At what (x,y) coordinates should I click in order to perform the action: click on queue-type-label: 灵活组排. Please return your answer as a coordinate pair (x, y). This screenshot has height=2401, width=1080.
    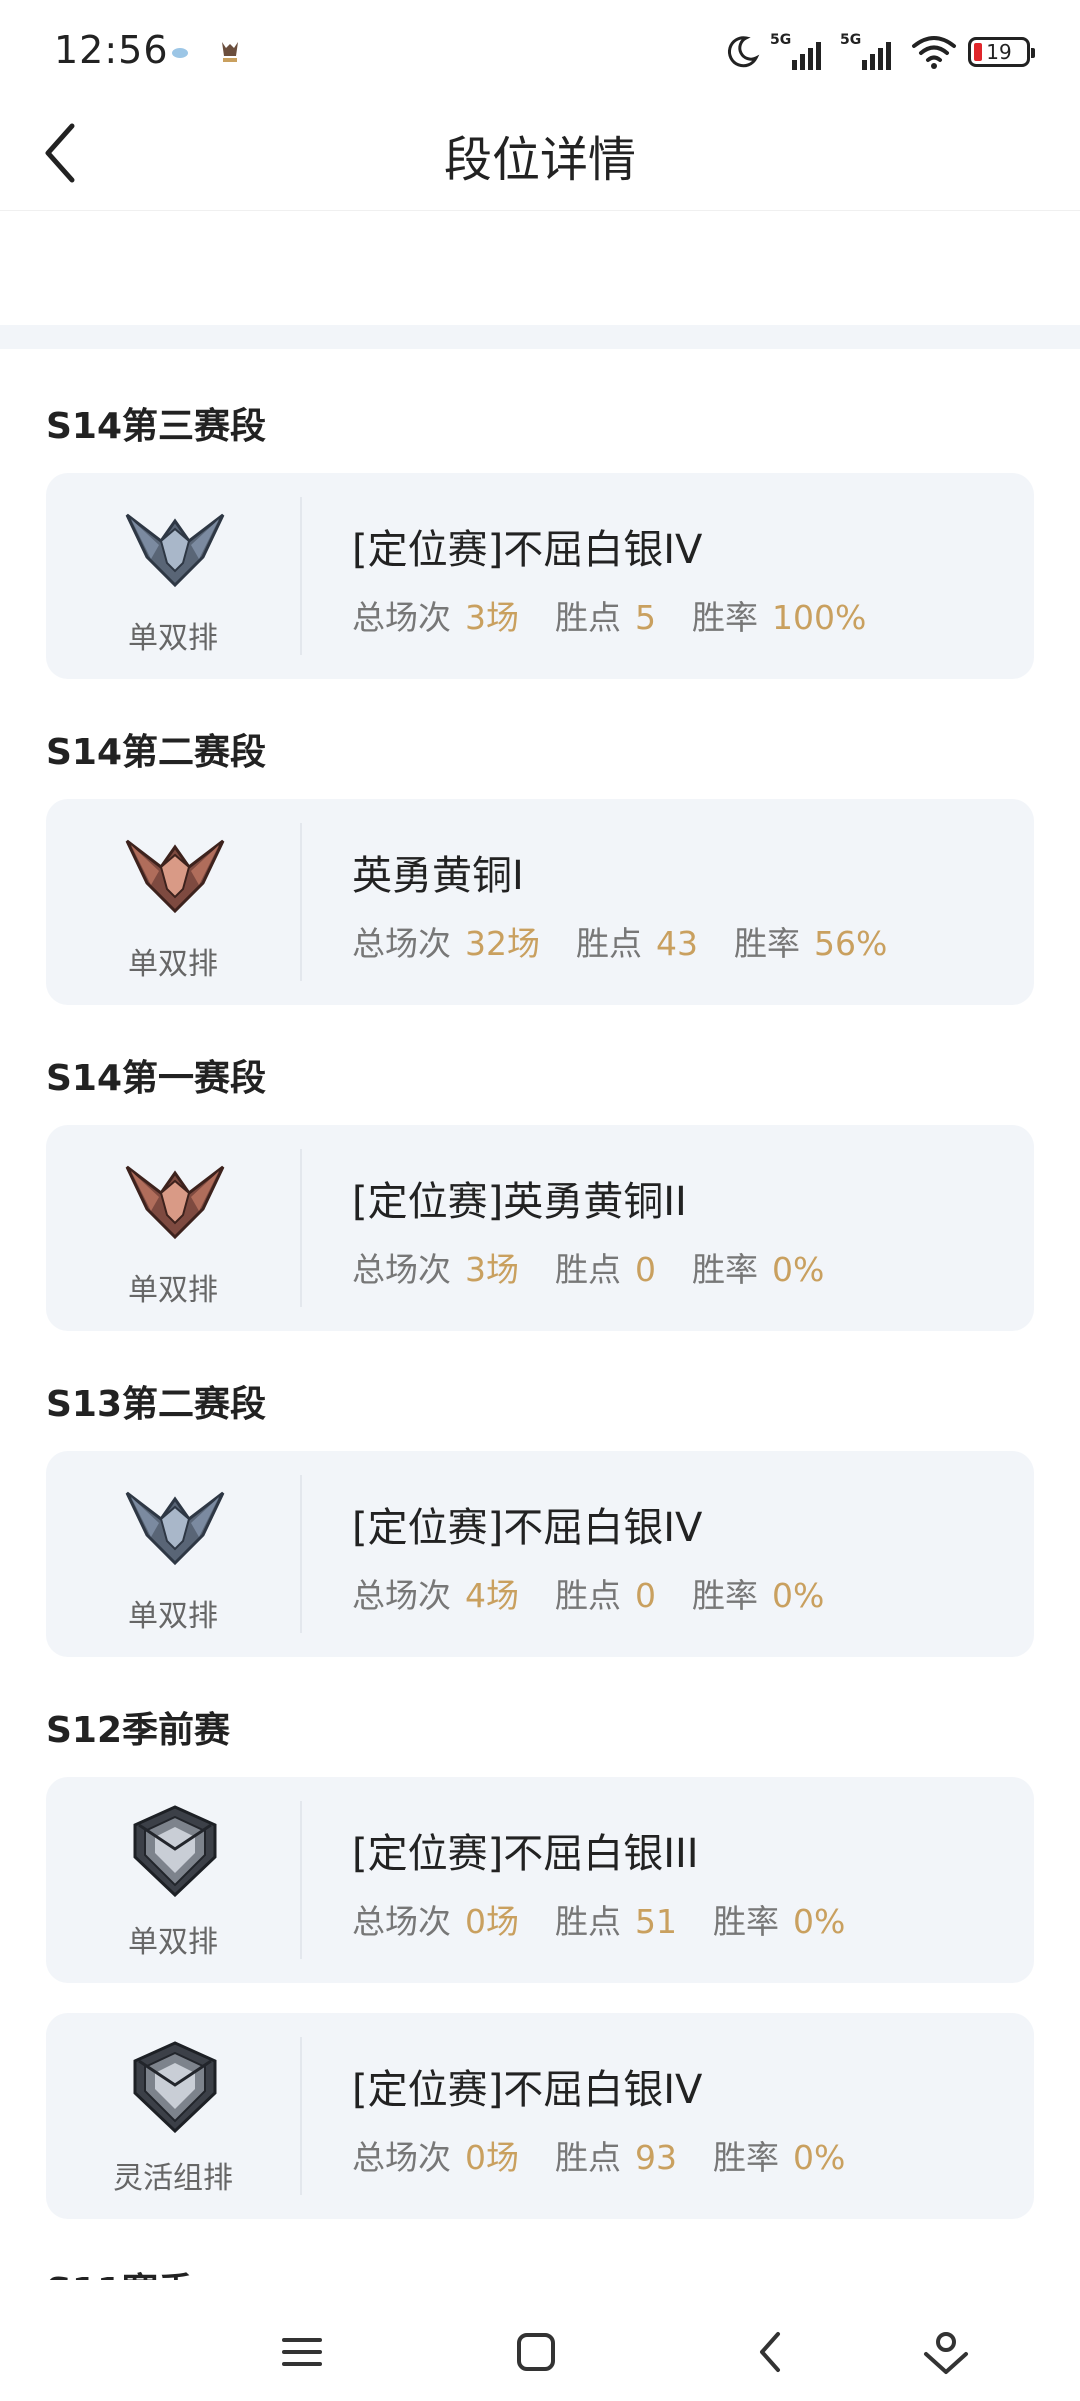
    Looking at the image, I should click on (173, 2178).